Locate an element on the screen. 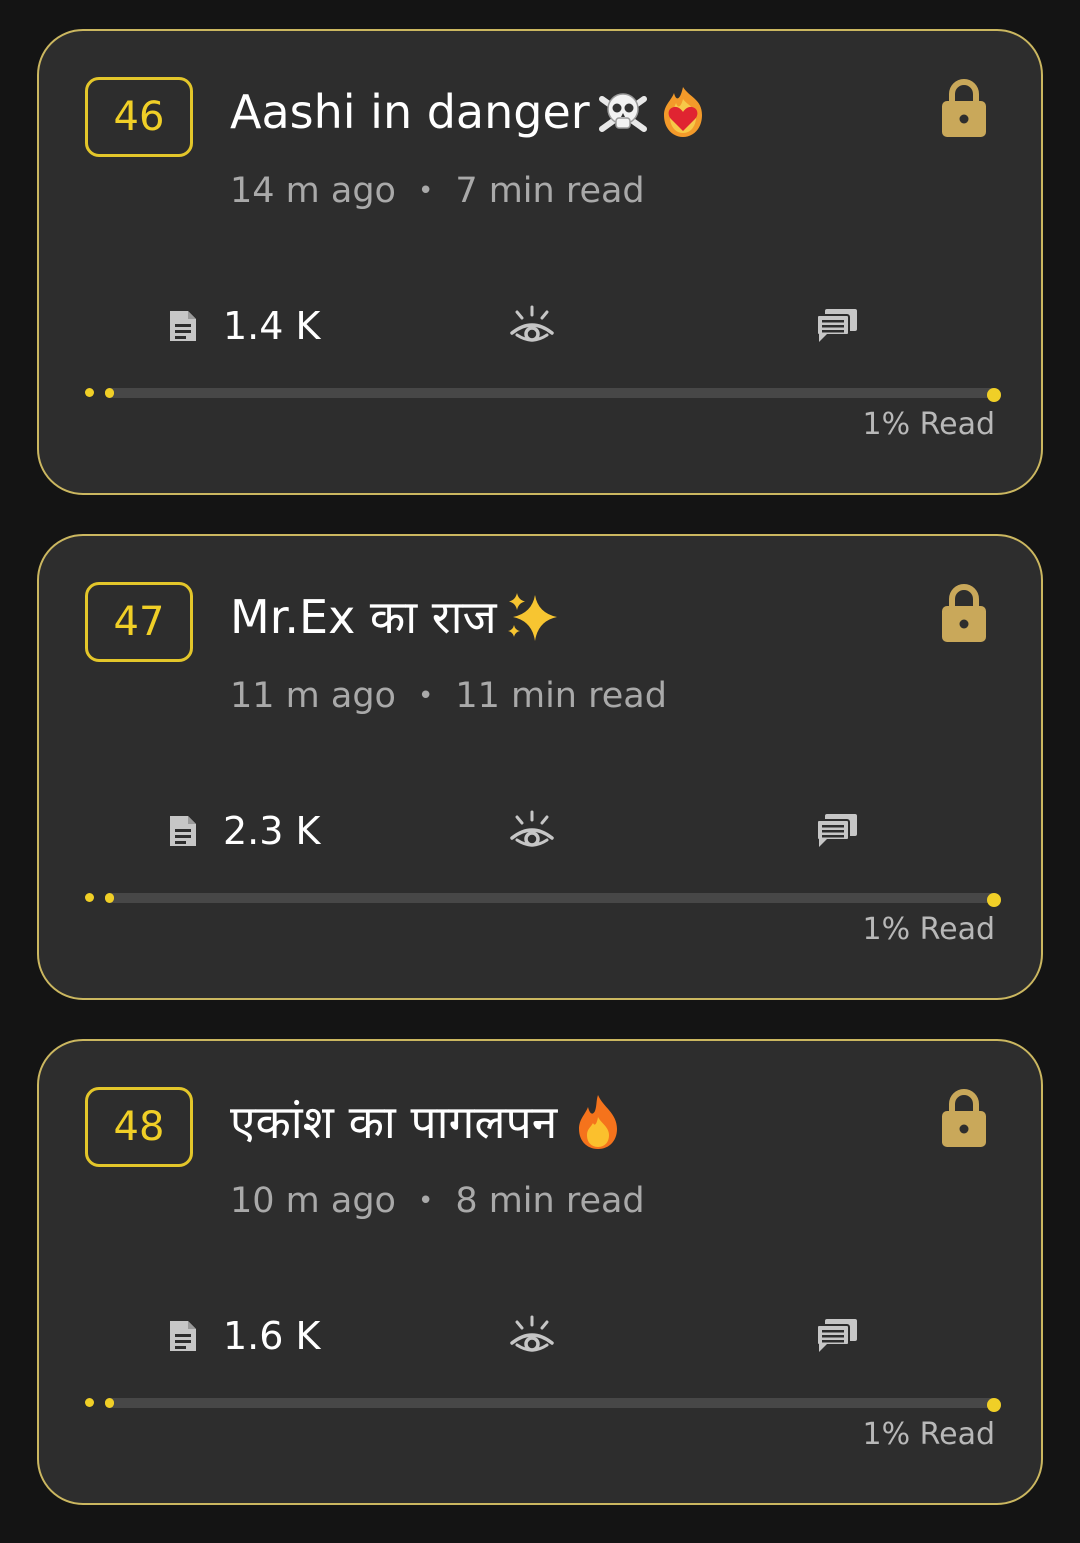 The height and width of the screenshot is (1543, 1080). read-time: 11 min read is located at coordinates (561, 696).